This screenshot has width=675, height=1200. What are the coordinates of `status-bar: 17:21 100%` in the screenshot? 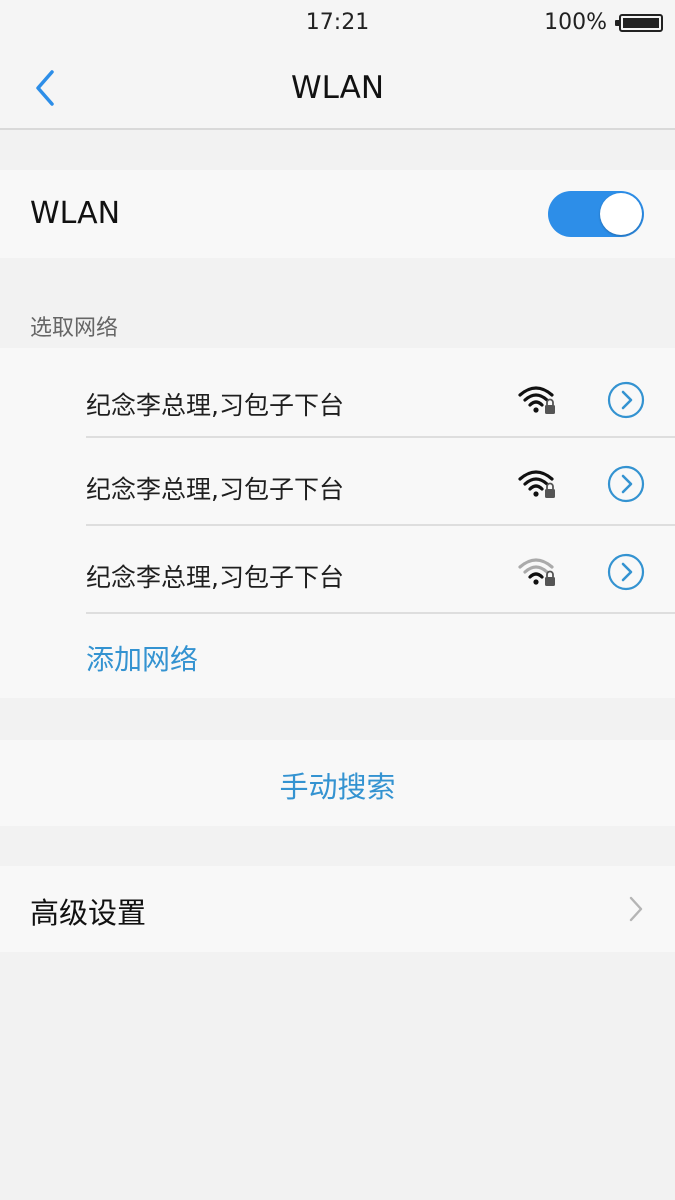 It's located at (337, 24).